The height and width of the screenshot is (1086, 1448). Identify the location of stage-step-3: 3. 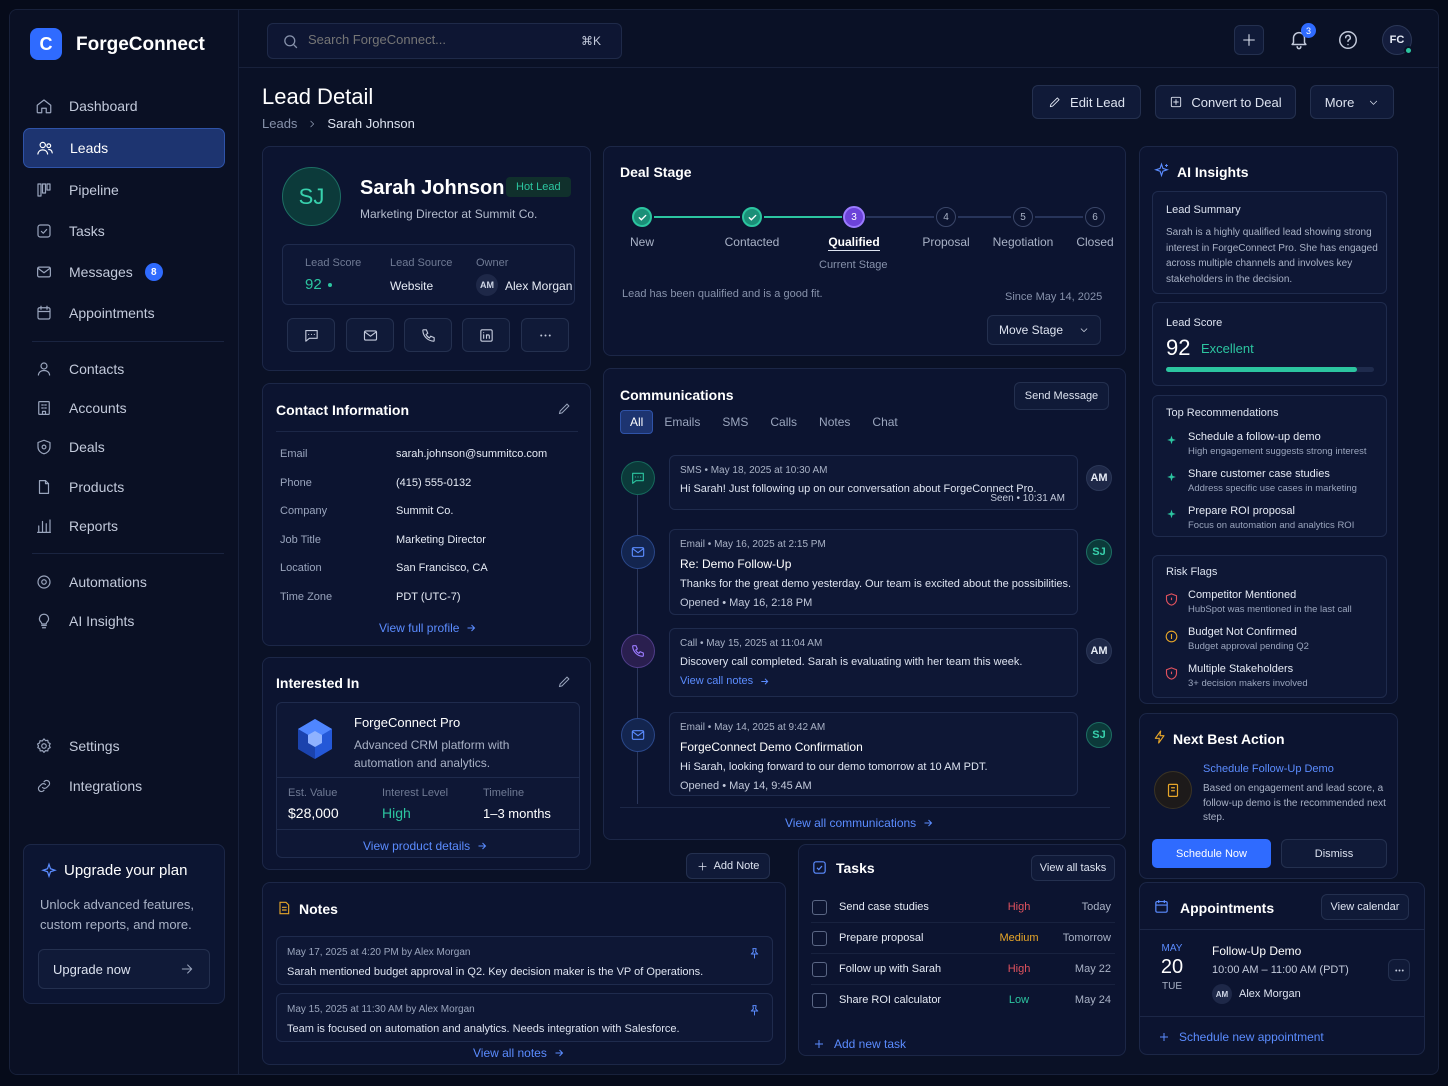
(854, 217).